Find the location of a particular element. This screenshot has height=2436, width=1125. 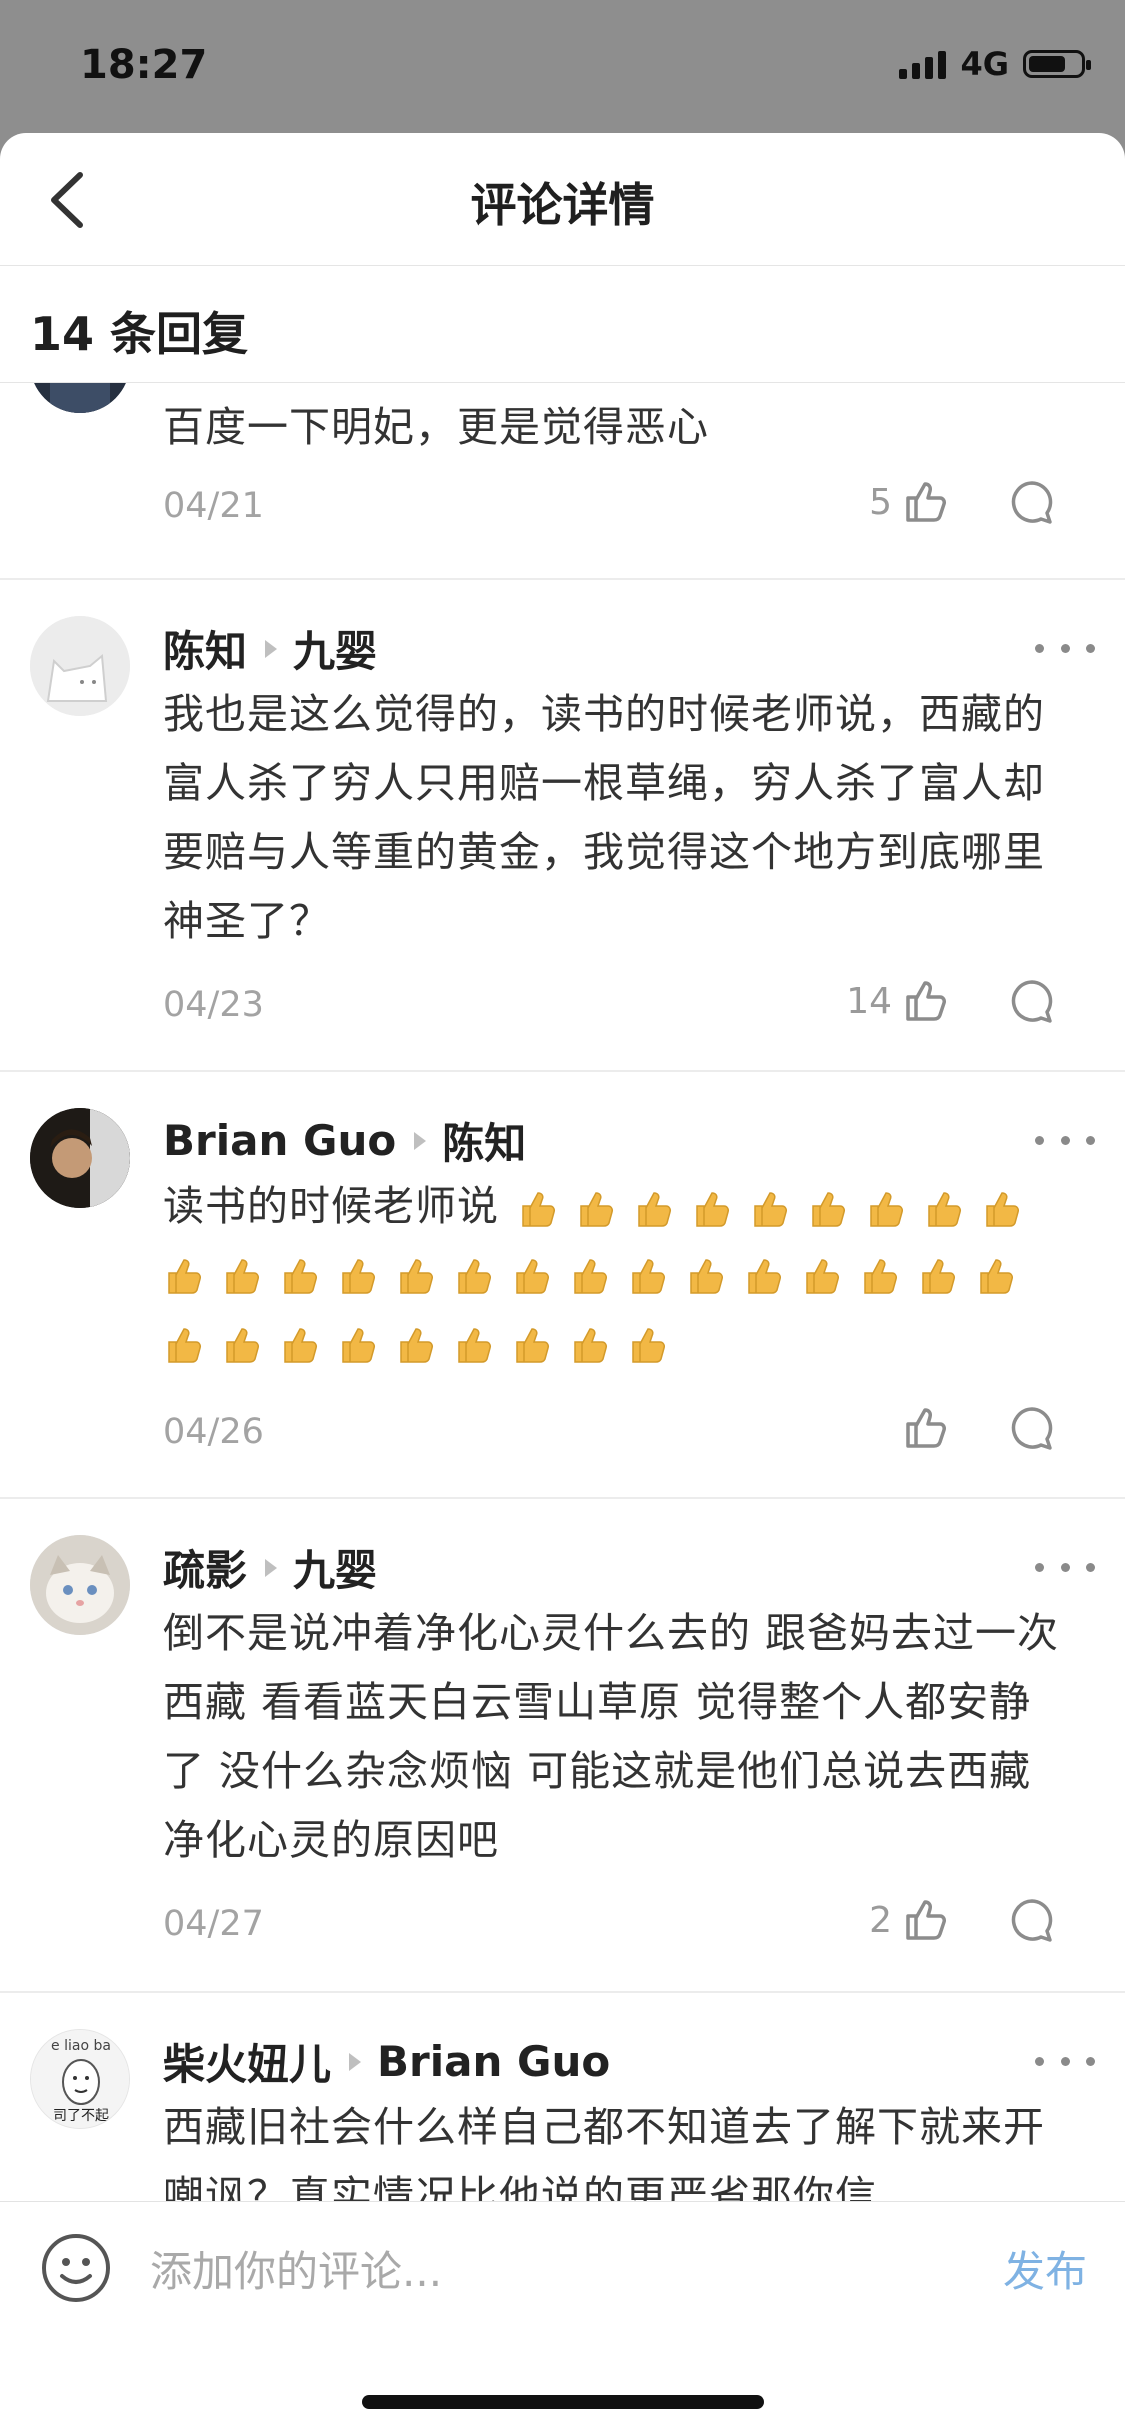

battery-icon is located at coordinates (1057, 64).